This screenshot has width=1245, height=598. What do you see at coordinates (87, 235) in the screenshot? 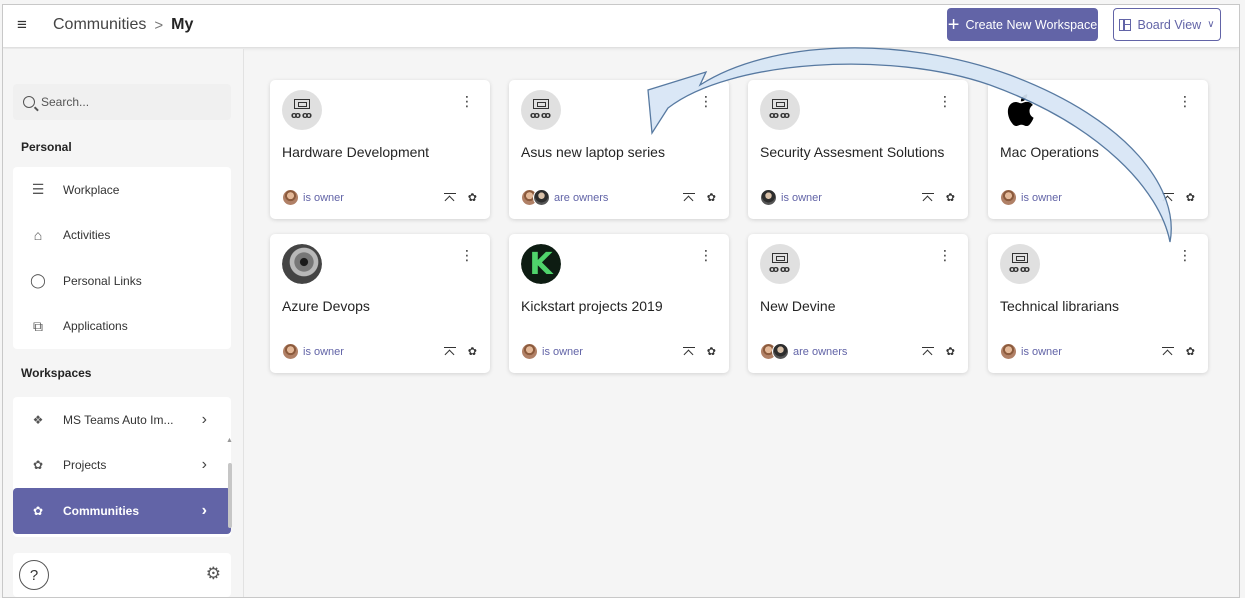
I see `sidebar-item-label: Activities` at bounding box center [87, 235].